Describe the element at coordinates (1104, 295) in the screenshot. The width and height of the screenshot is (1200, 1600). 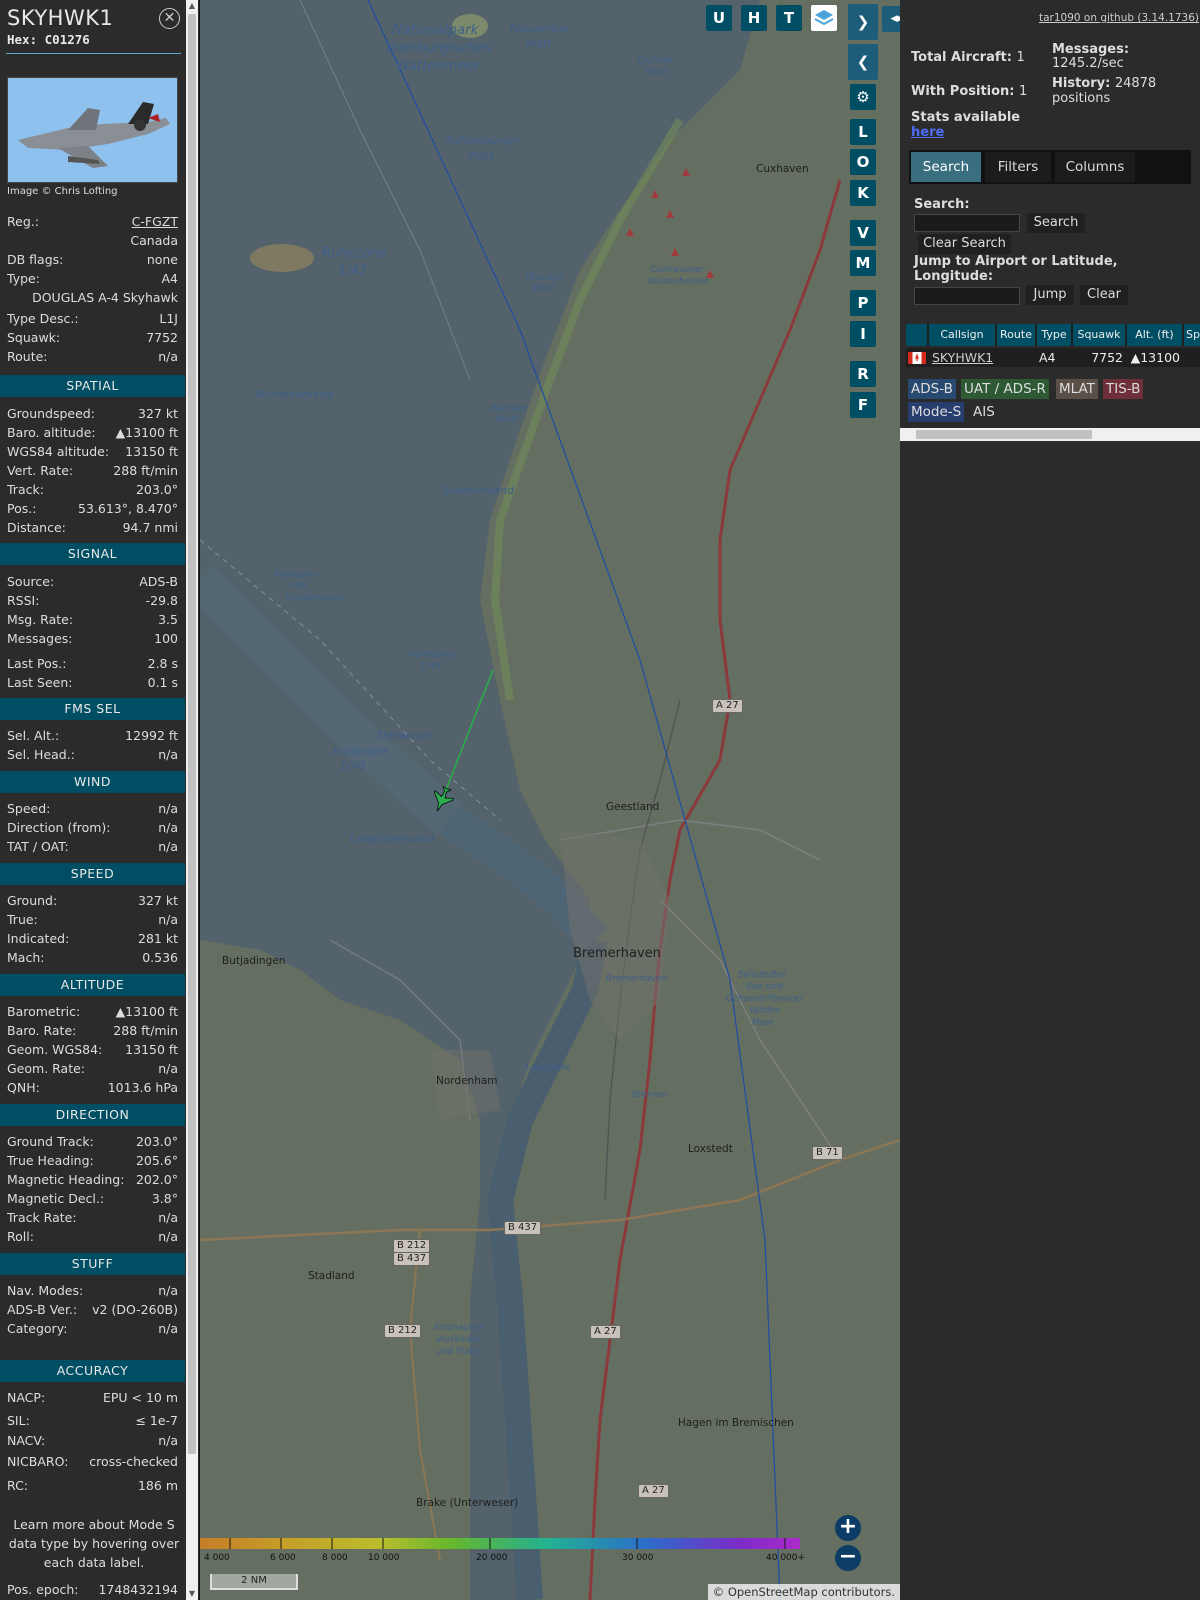
I see `clear-button: Clear` at that location.